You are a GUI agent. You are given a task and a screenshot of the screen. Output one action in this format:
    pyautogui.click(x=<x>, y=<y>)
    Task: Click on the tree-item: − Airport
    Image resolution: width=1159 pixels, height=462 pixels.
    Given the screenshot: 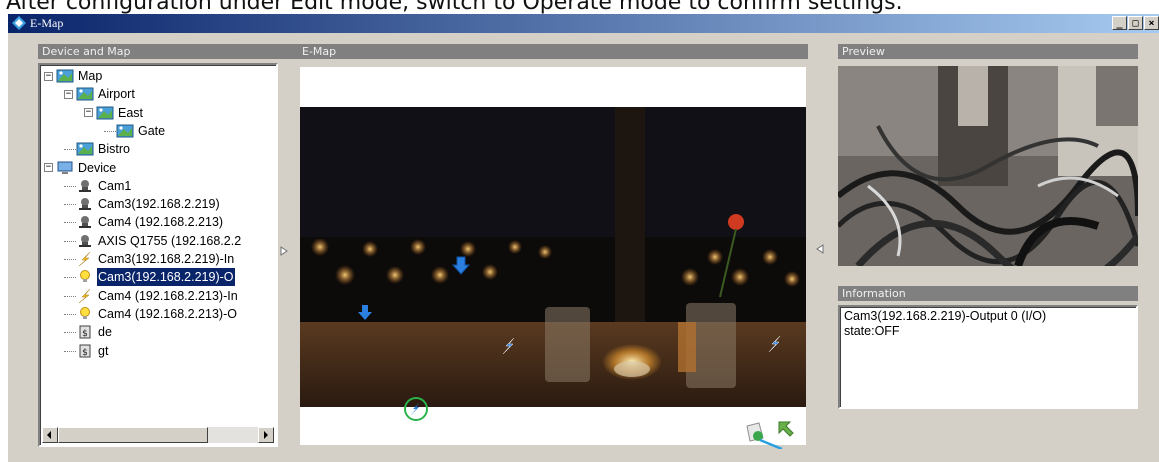 What is the action you would take?
    pyautogui.click(x=100, y=94)
    